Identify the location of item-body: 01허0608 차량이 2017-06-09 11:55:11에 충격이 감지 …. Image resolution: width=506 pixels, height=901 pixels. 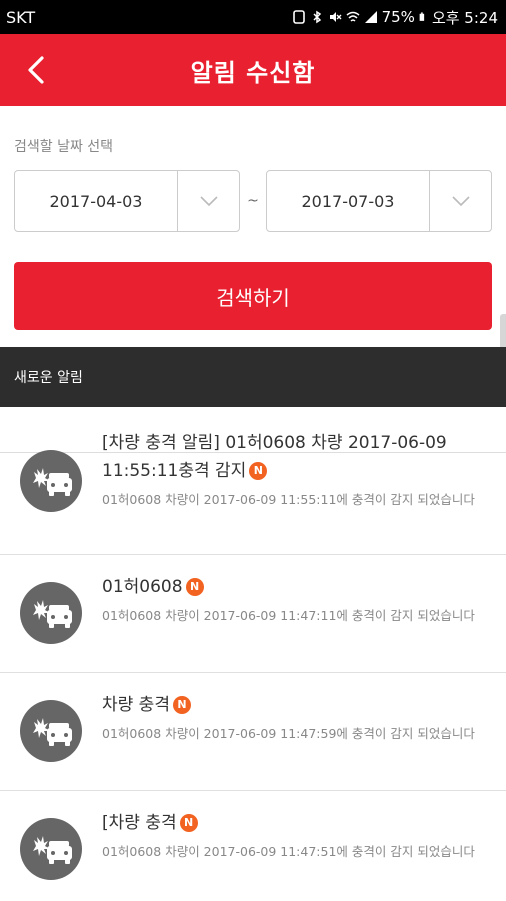
(288, 499).